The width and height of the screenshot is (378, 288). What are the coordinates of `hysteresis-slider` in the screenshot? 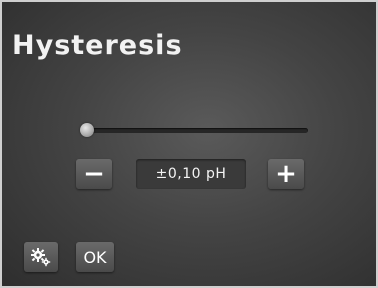 It's located at (194, 130).